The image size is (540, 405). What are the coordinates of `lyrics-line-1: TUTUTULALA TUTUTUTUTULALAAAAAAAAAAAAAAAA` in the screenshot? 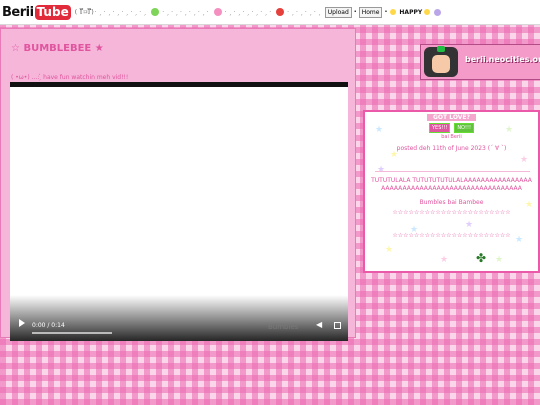 It's located at (451, 180).